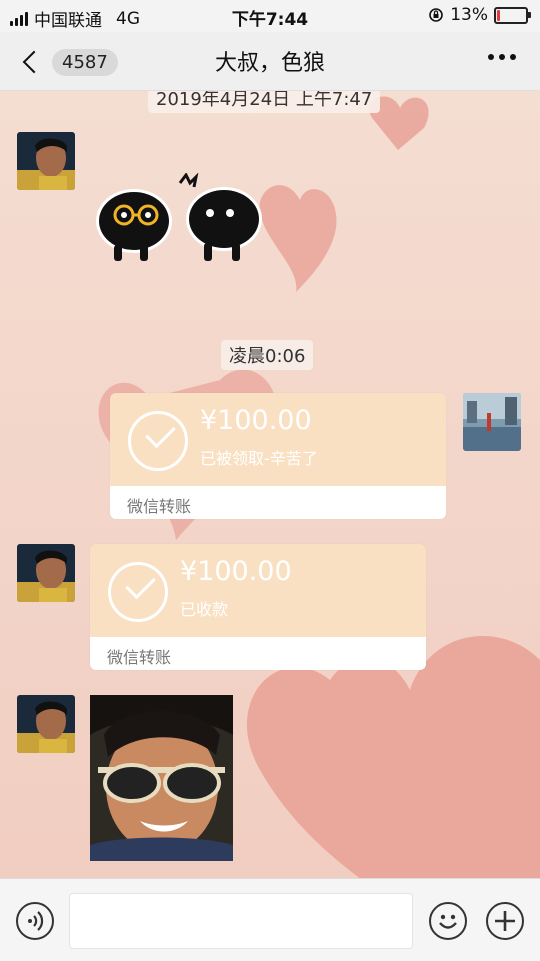 The height and width of the screenshot is (961, 540). Describe the element at coordinates (270, 16) in the screenshot. I see `status-bar: 中国联通 4G 下午7:44 13%` at that location.